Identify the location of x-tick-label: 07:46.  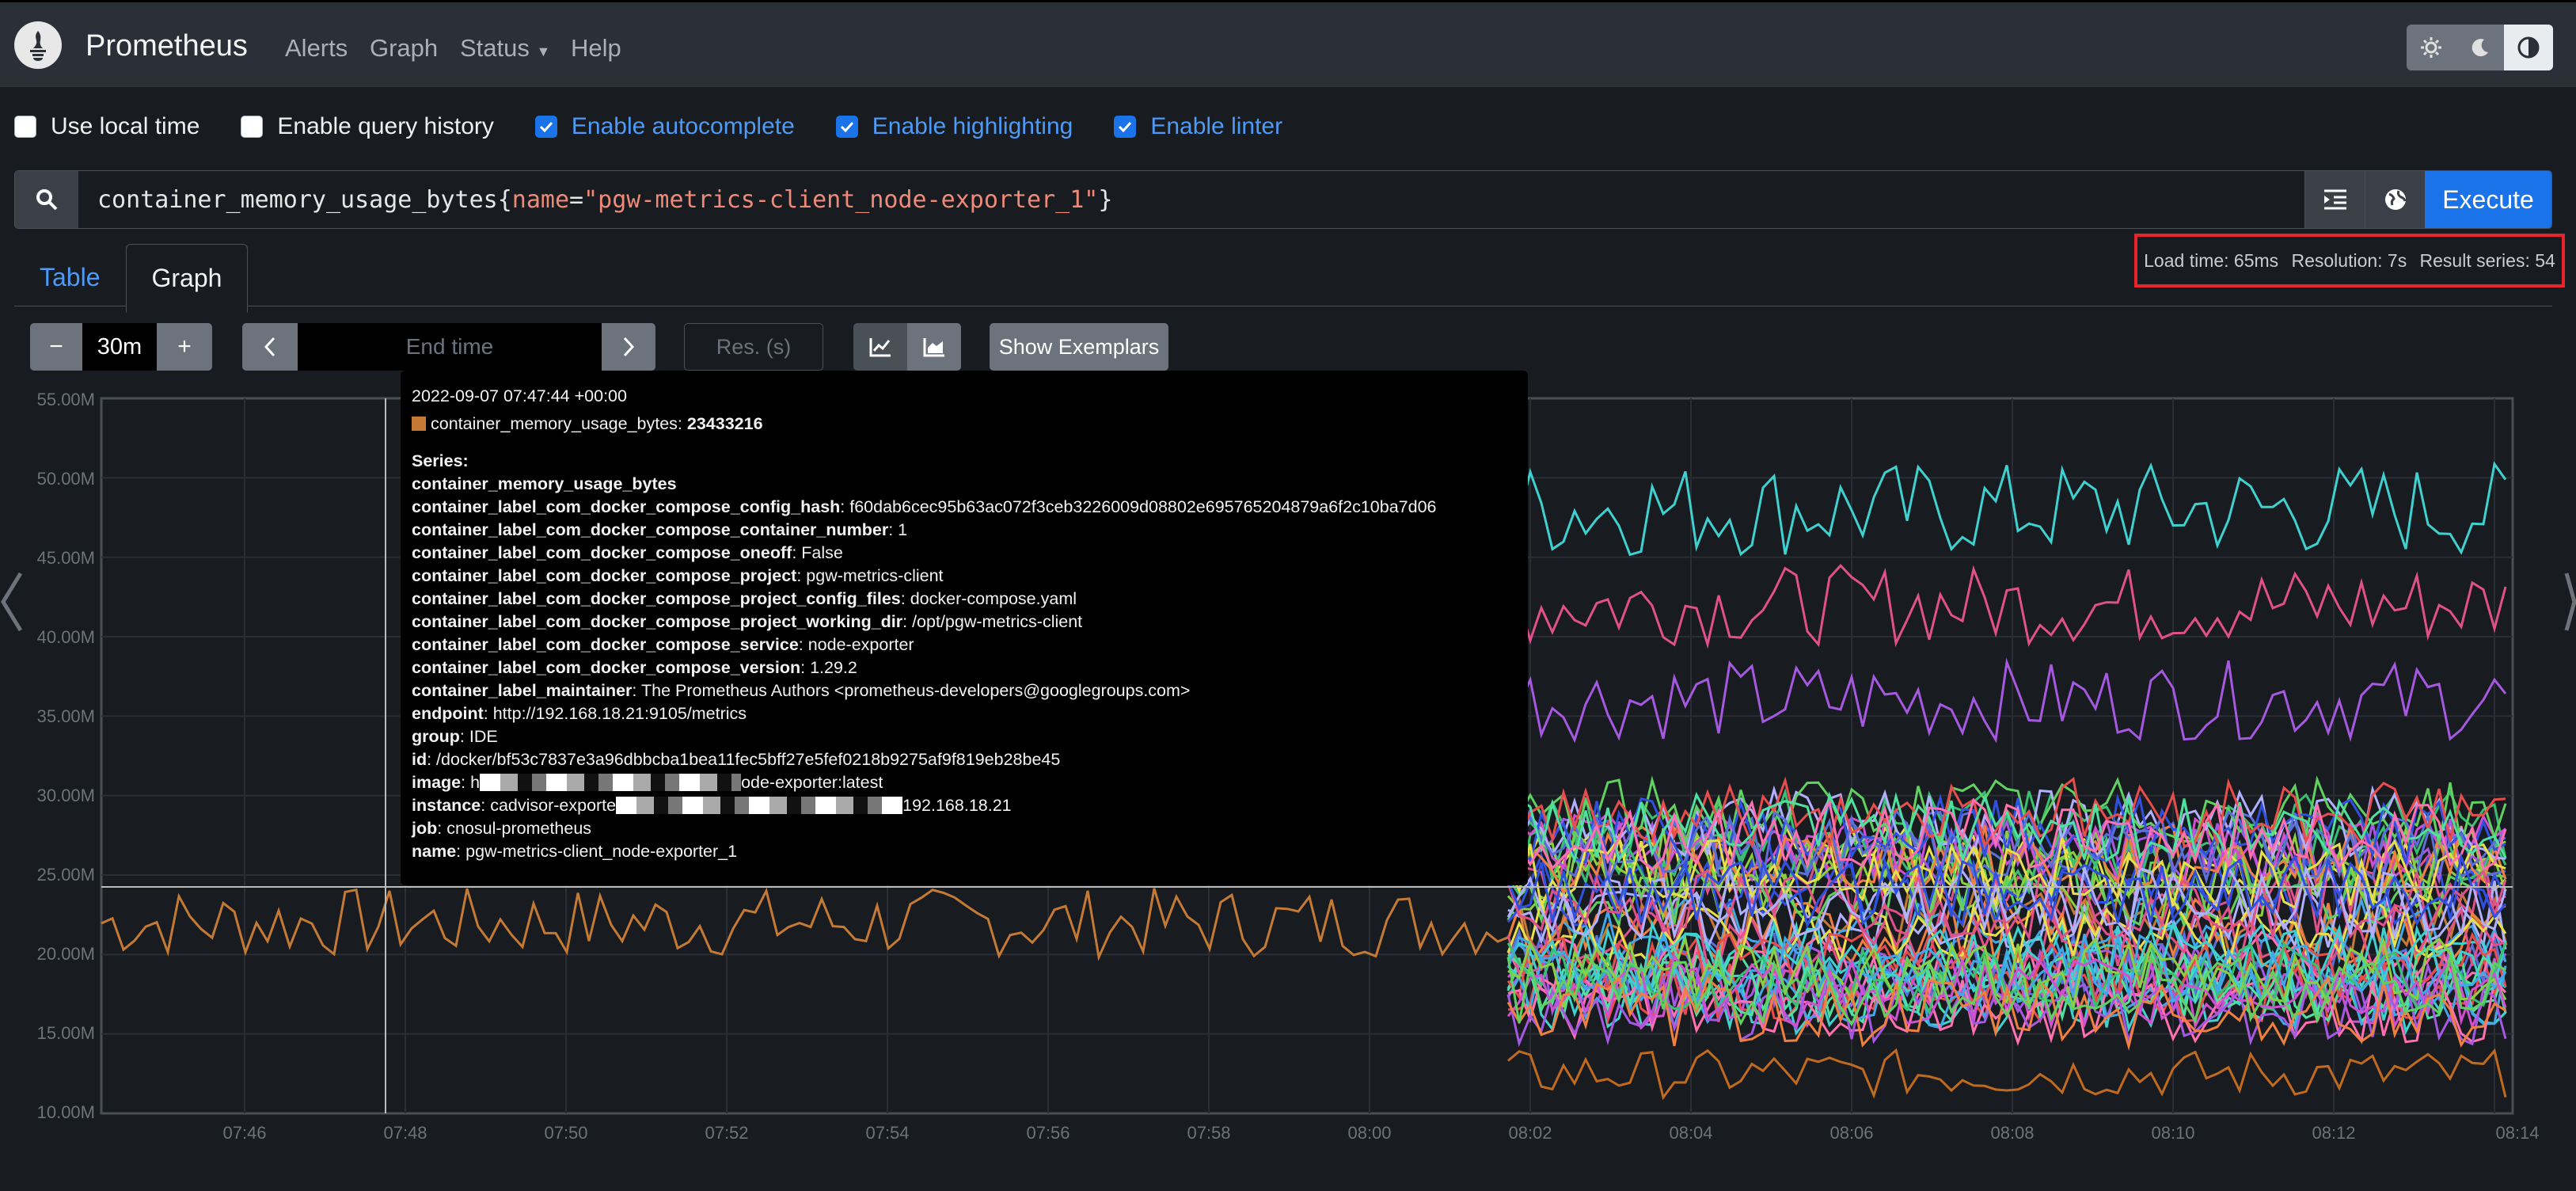
(244, 1133).